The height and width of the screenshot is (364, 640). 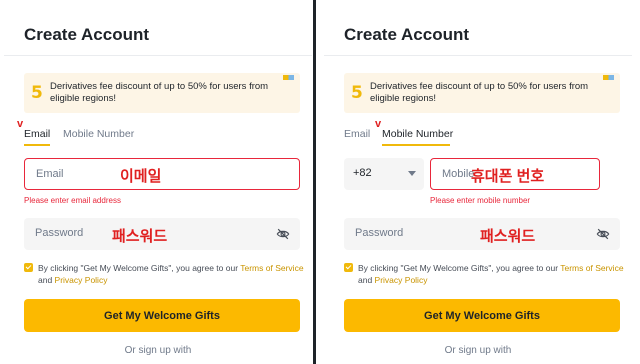 I want to click on email-error-message: Please enter email address, so click(x=72, y=200).